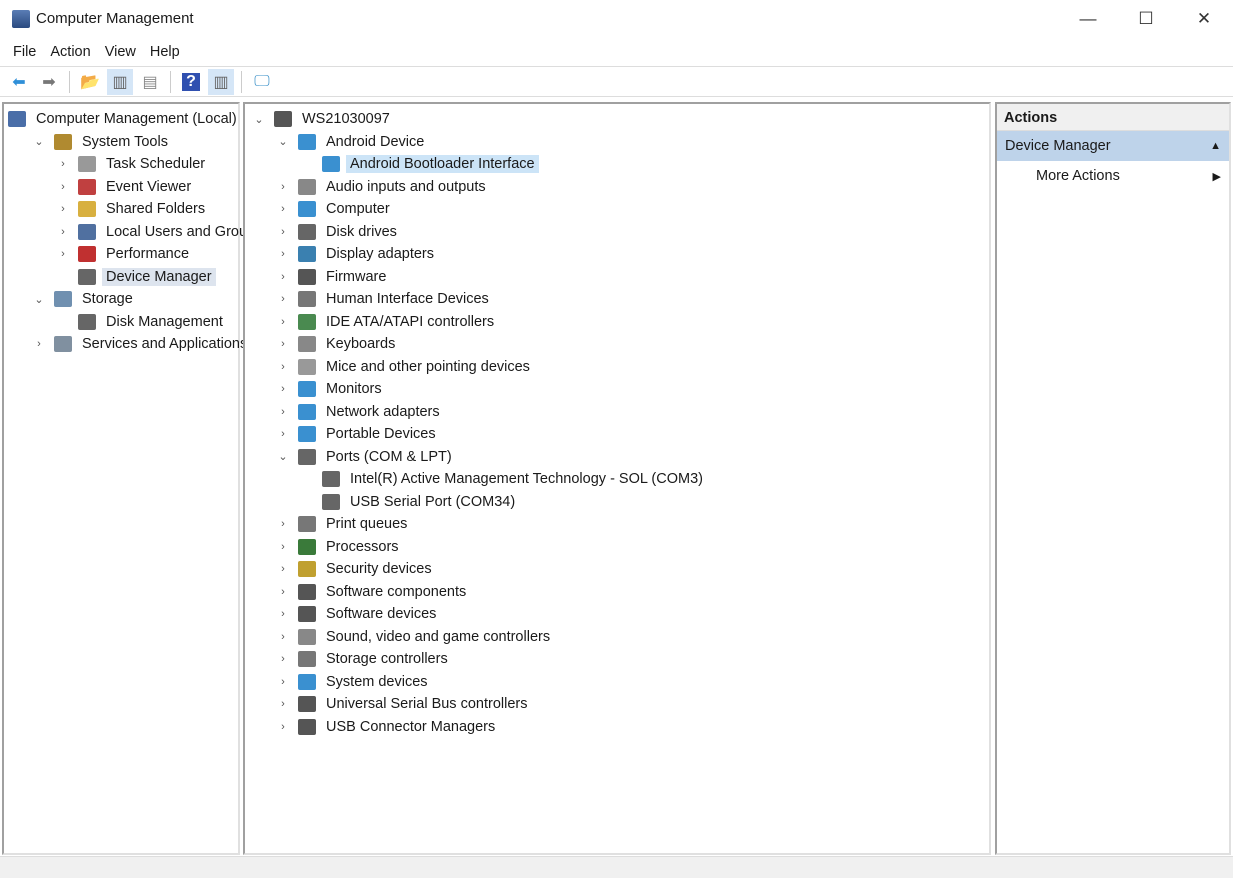 This screenshot has width=1233, height=878. Describe the element at coordinates (19, 82) in the screenshot. I see `back-button: ⬅` at that location.